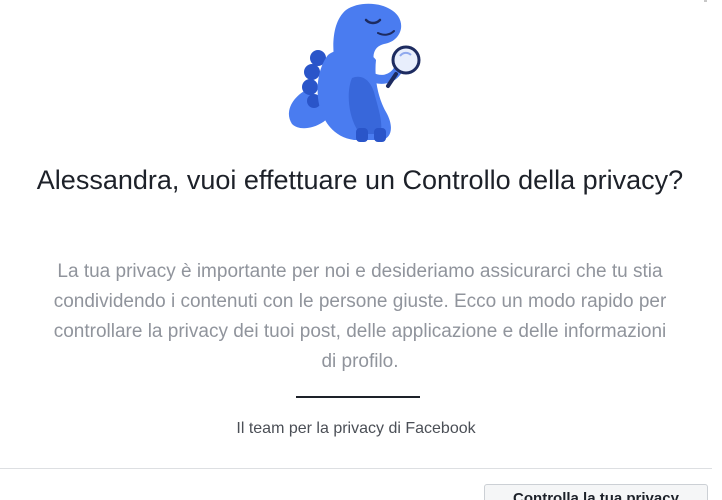 The width and height of the screenshot is (722, 500). I want to click on team-signature: Il team per la privacy di Facebook, so click(356, 428).